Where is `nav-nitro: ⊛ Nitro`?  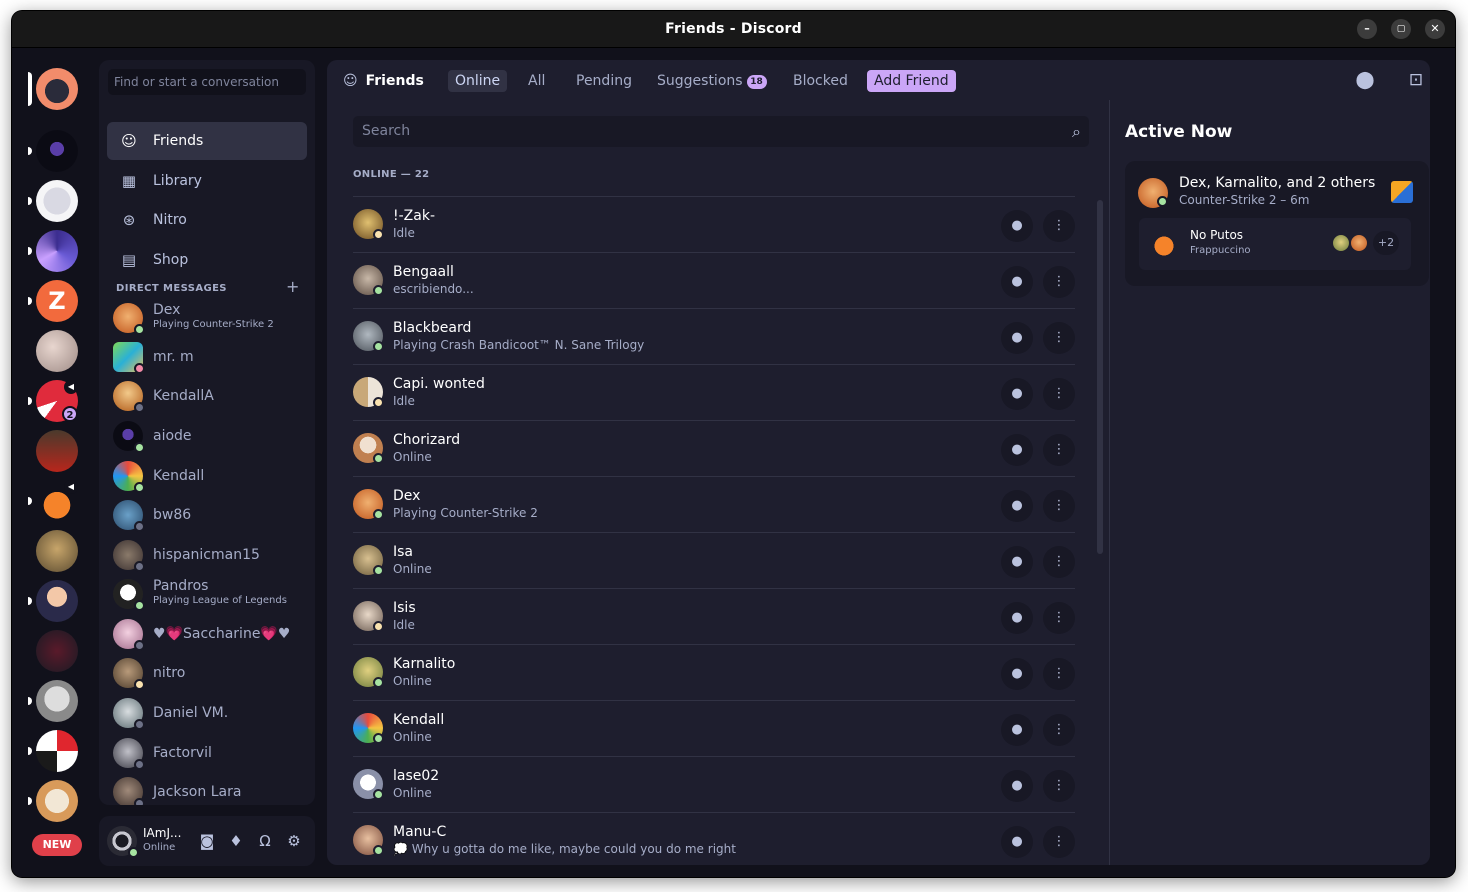
nav-nitro: ⊛ Nitro is located at coordinates (207, 220).